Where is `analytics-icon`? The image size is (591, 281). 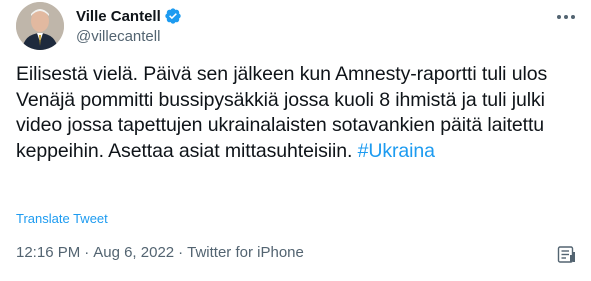
analytics-icon is located at coordinates (567, 254).